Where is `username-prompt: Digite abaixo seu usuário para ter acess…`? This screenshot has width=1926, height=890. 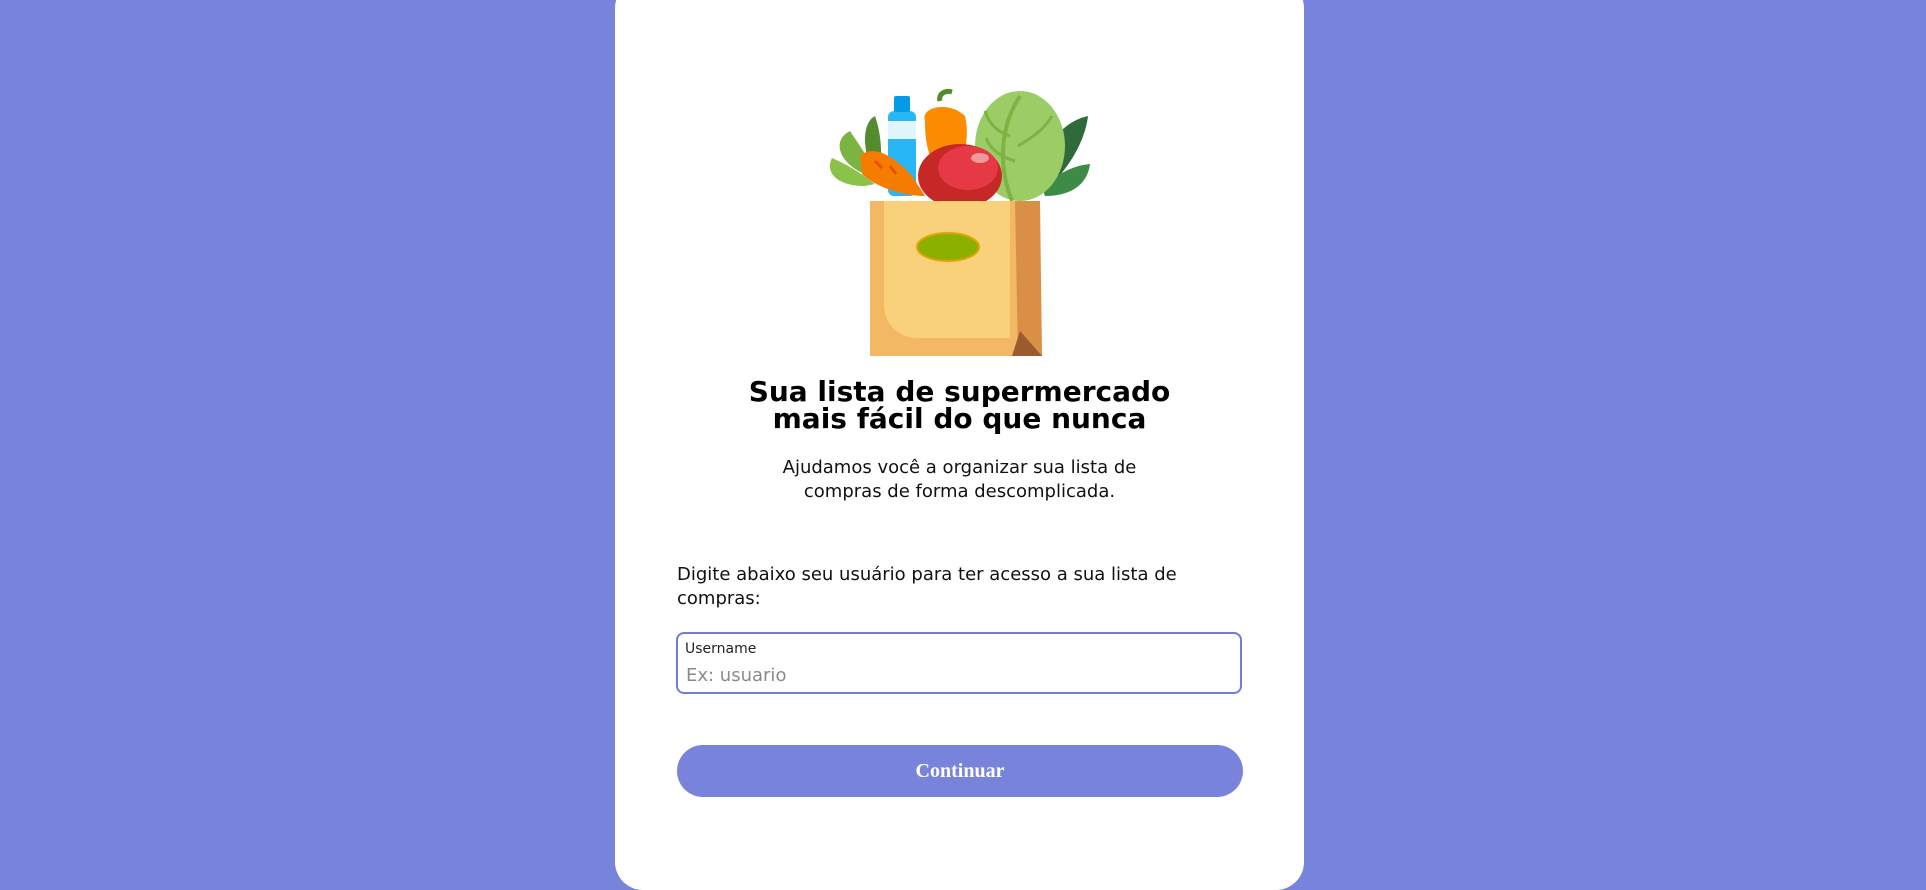
username-prompt: Digite abaixo seu usuário para ter acess… is located at coordinates (927, 586).